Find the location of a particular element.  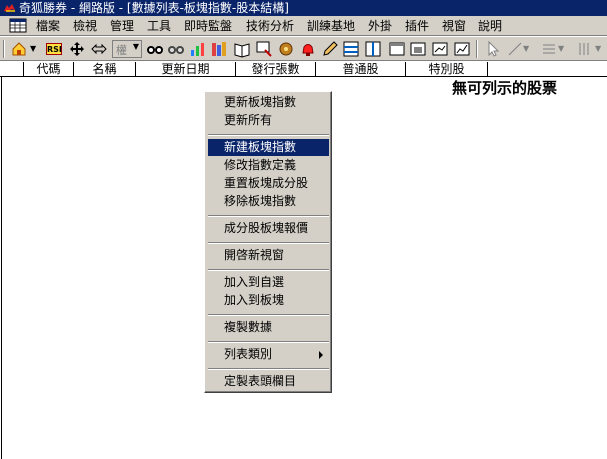

menu-item-add-sector: 加入到板塊 is located at coordinates (268, 300).